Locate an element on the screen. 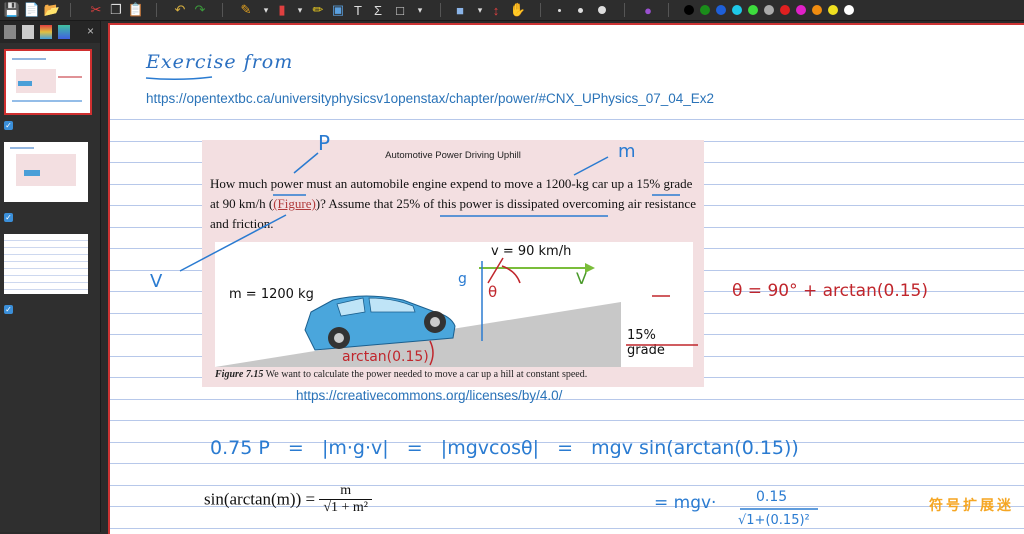  pen-icon: ✎ is located at coordinates (246, 10).